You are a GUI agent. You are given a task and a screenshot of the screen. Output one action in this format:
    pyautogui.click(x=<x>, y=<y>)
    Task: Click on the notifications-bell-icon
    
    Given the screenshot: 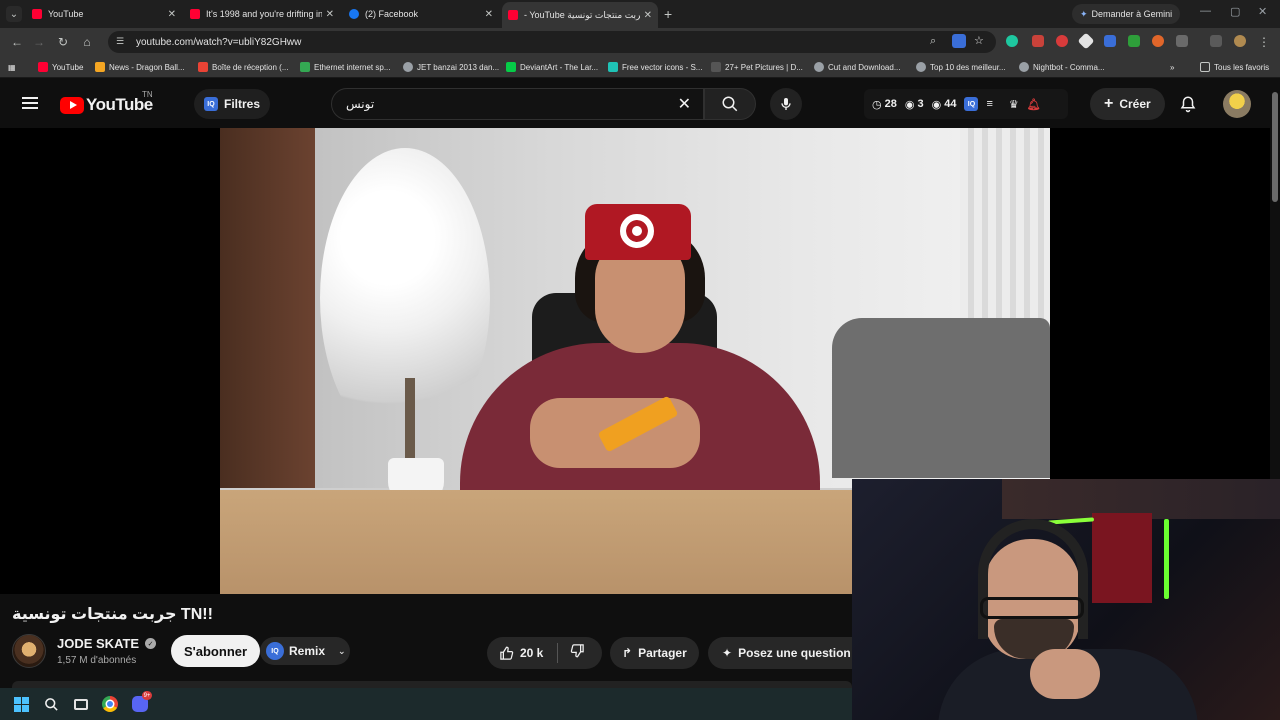 What is the action you would take?
    pyautogui.click(x=1188, y=104)
    